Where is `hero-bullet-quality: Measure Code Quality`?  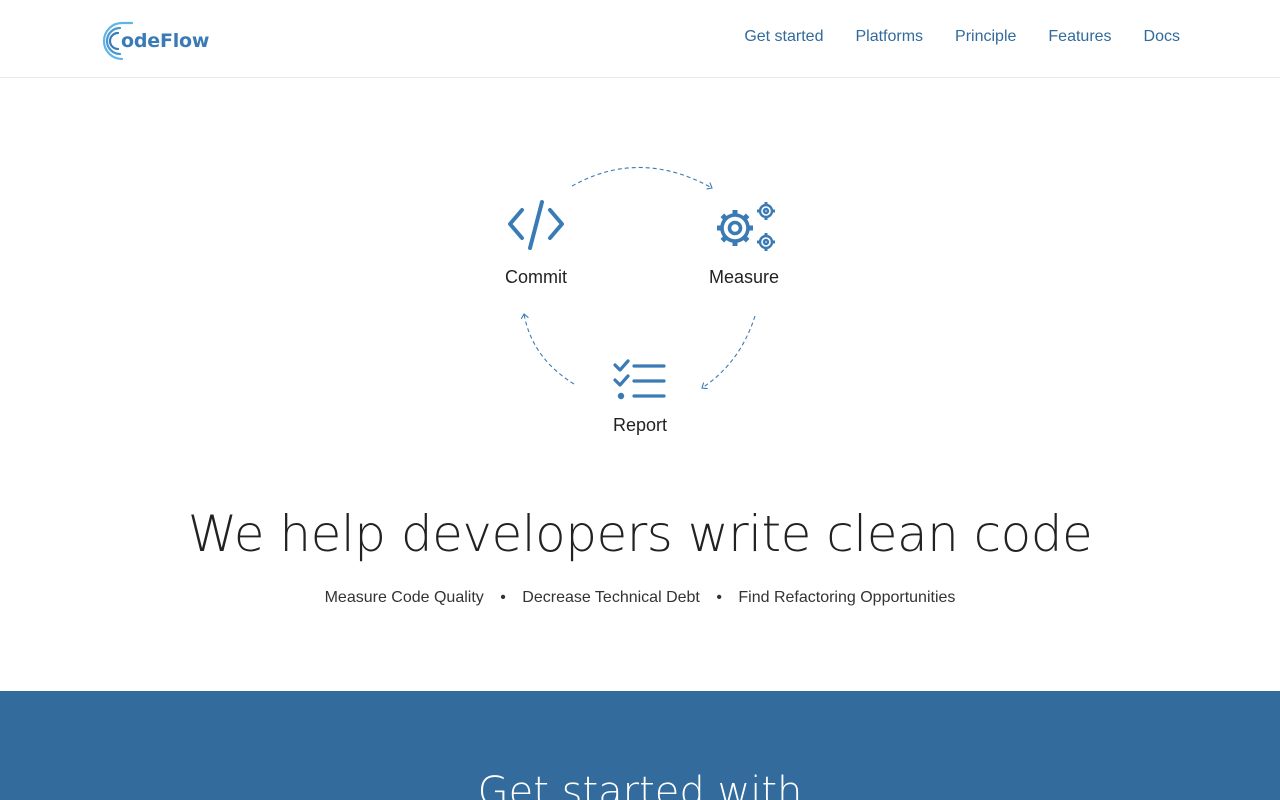 hero-bullet-quality: Measure Code Quality is located at coordinates (404, 597).